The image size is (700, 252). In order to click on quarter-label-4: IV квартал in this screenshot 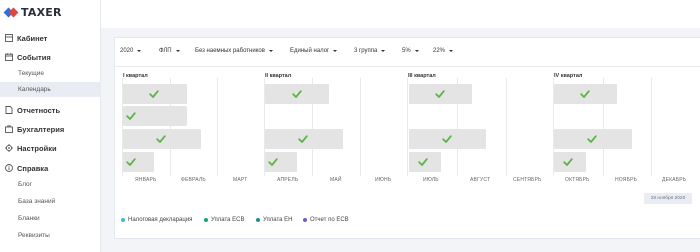, I will do `click(568, 76)`.